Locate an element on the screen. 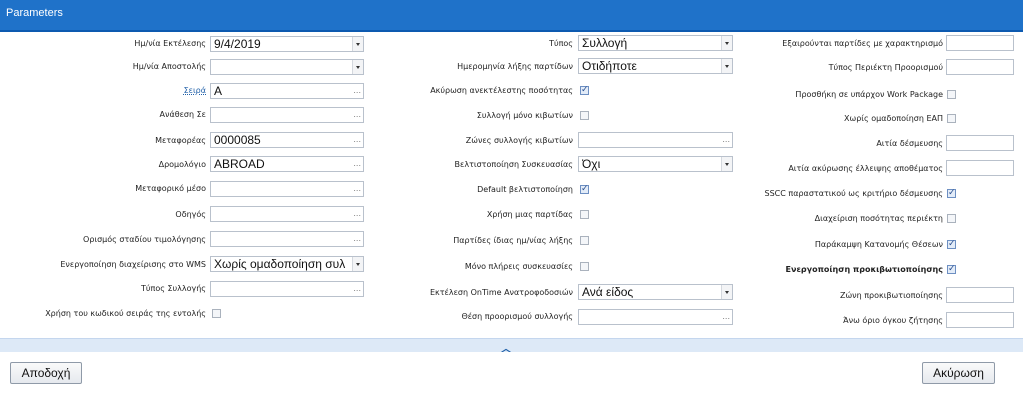  series-label: Σειρά is located at coordinates (195, 91).